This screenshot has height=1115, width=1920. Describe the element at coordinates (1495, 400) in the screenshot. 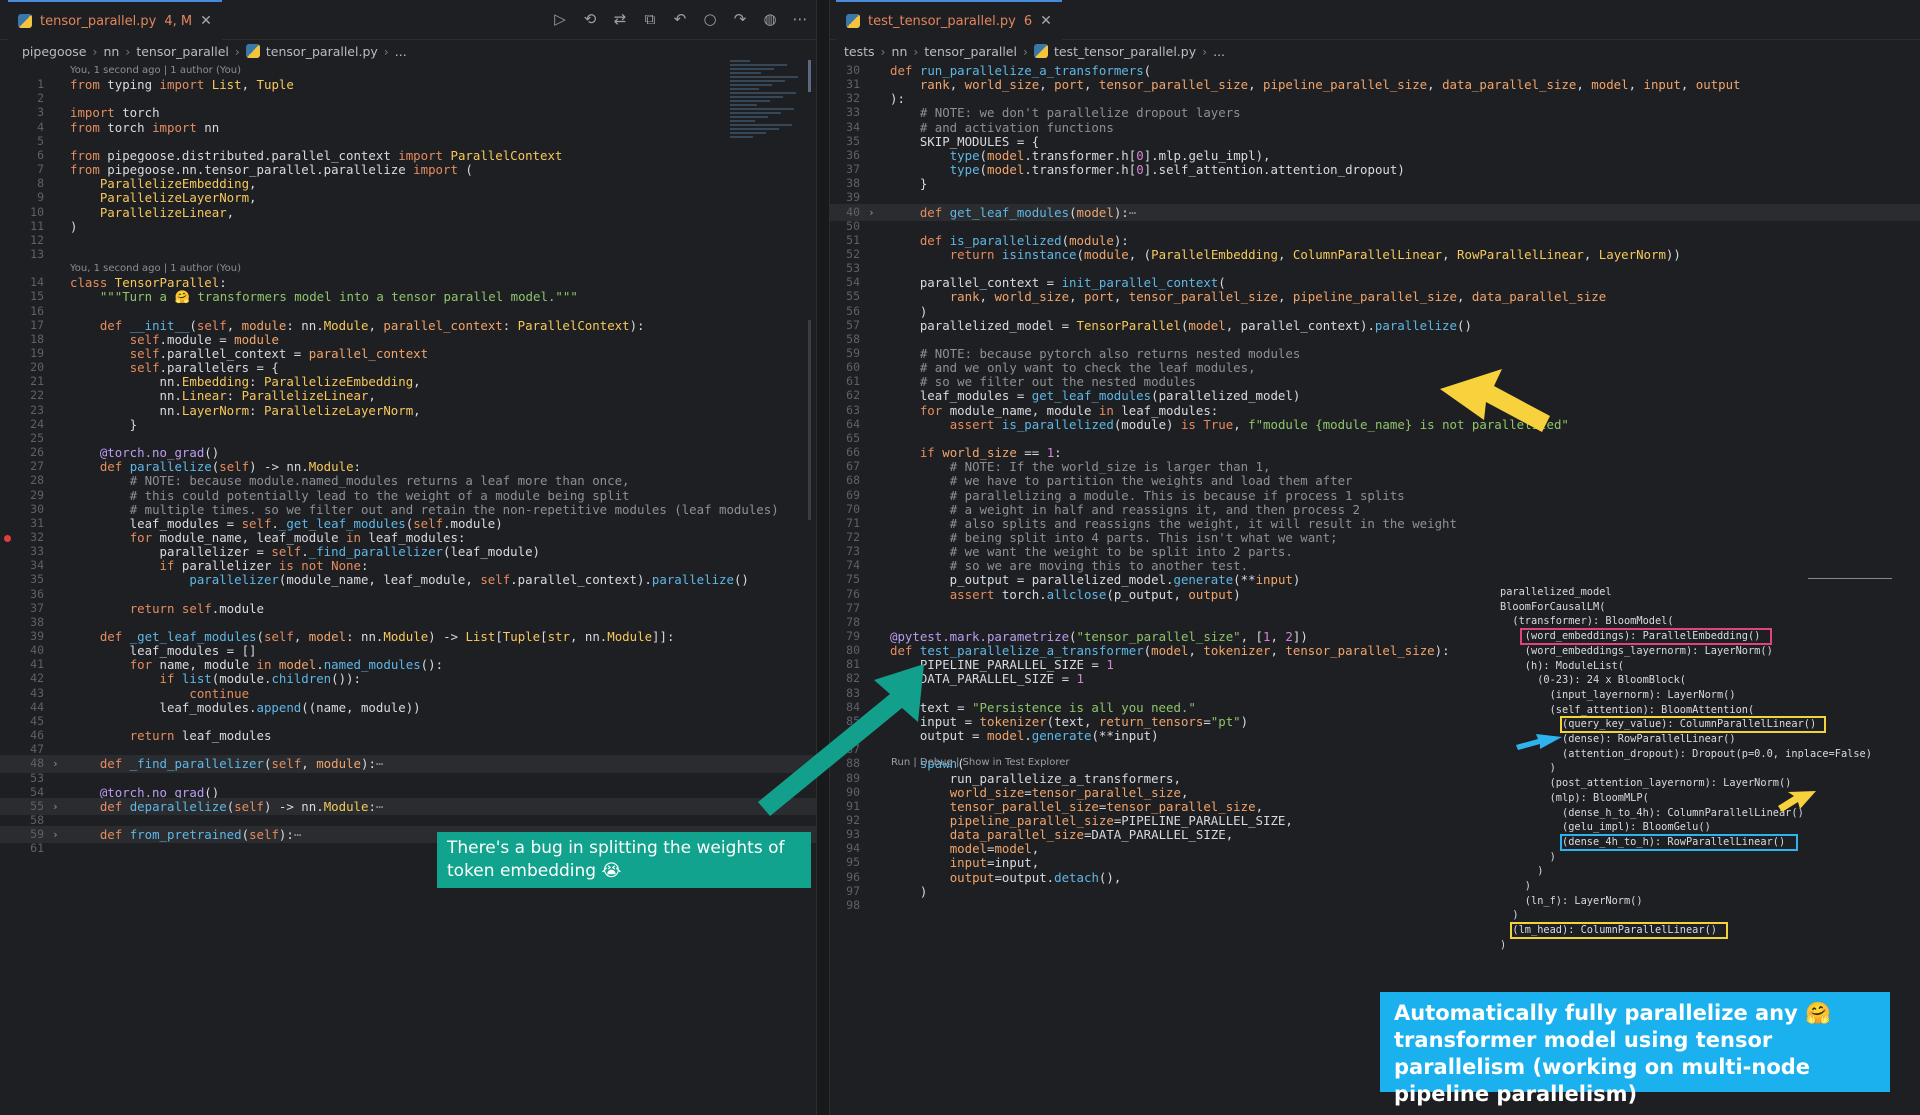

I see `yellow-arrow-top` at that location.